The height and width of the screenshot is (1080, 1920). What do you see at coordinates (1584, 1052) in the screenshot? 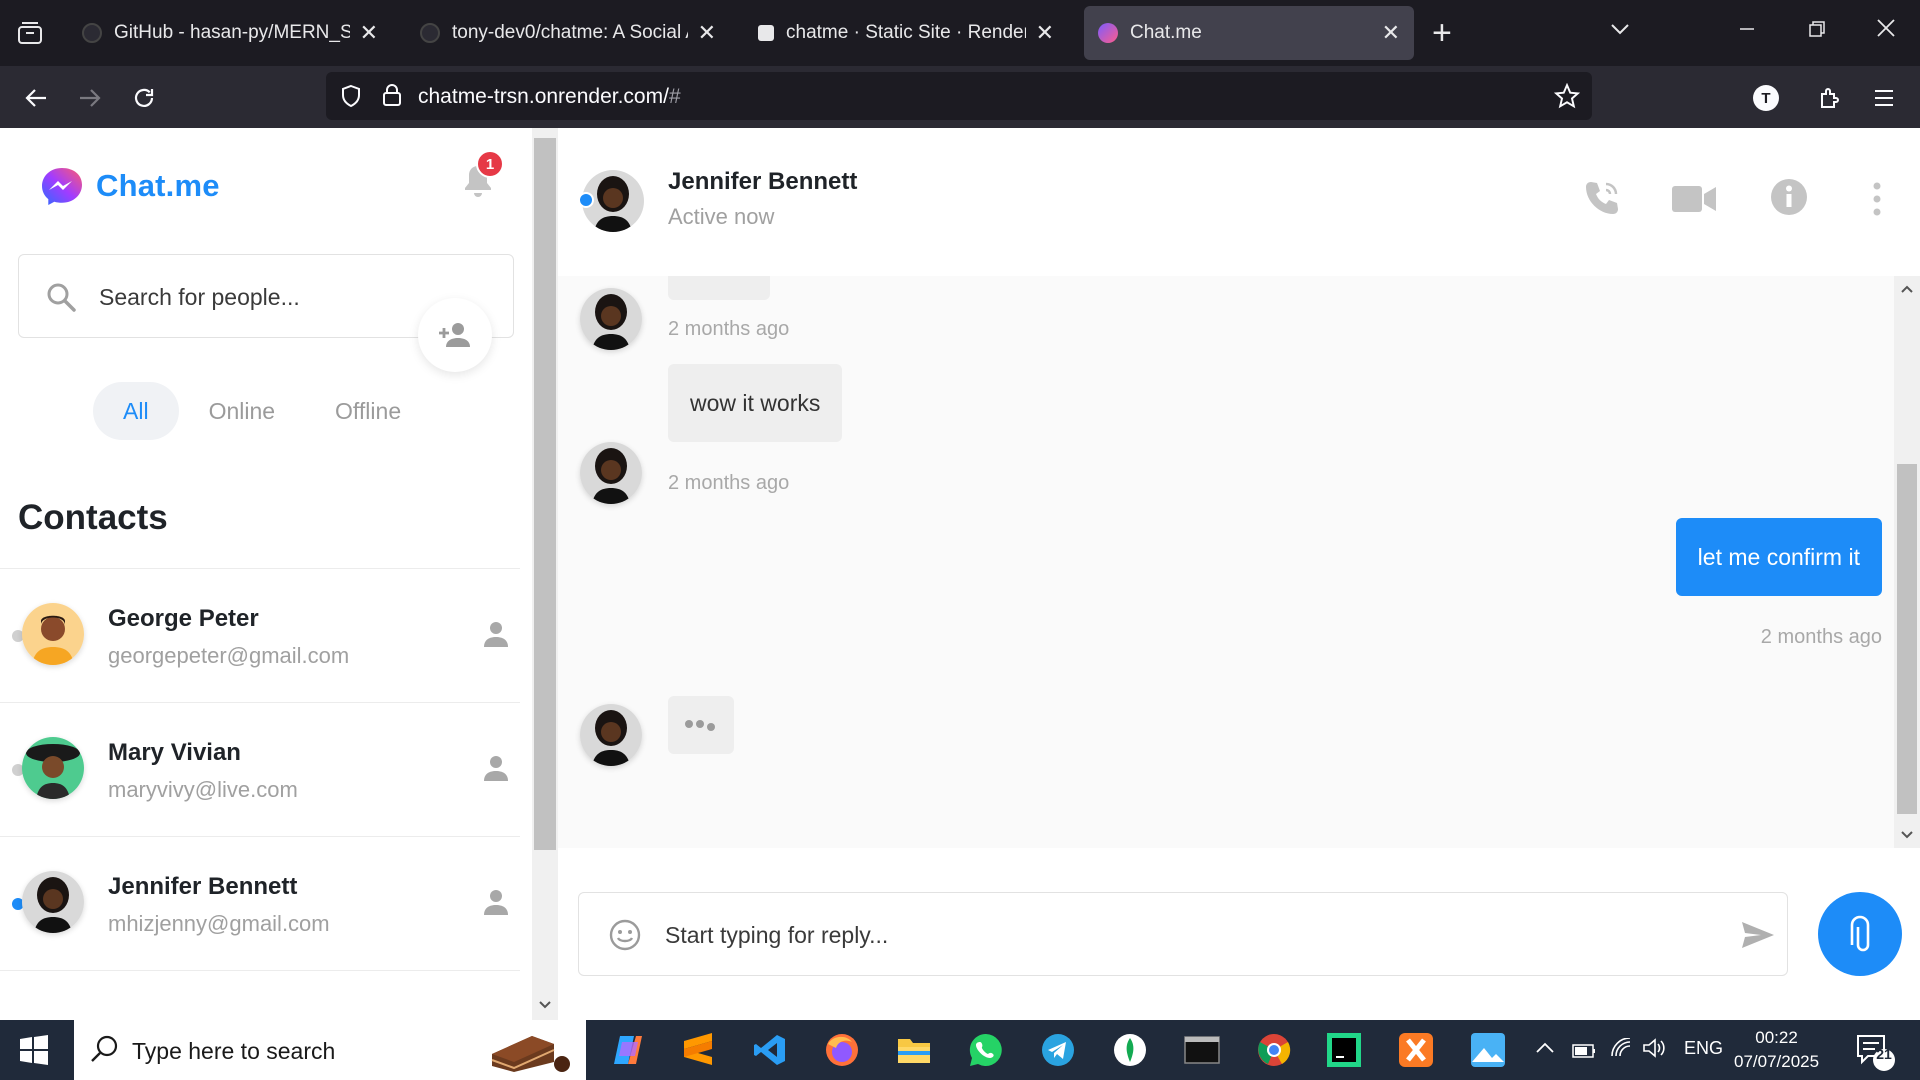
I see `battery-icon` at bounding box center [1584, 1052].